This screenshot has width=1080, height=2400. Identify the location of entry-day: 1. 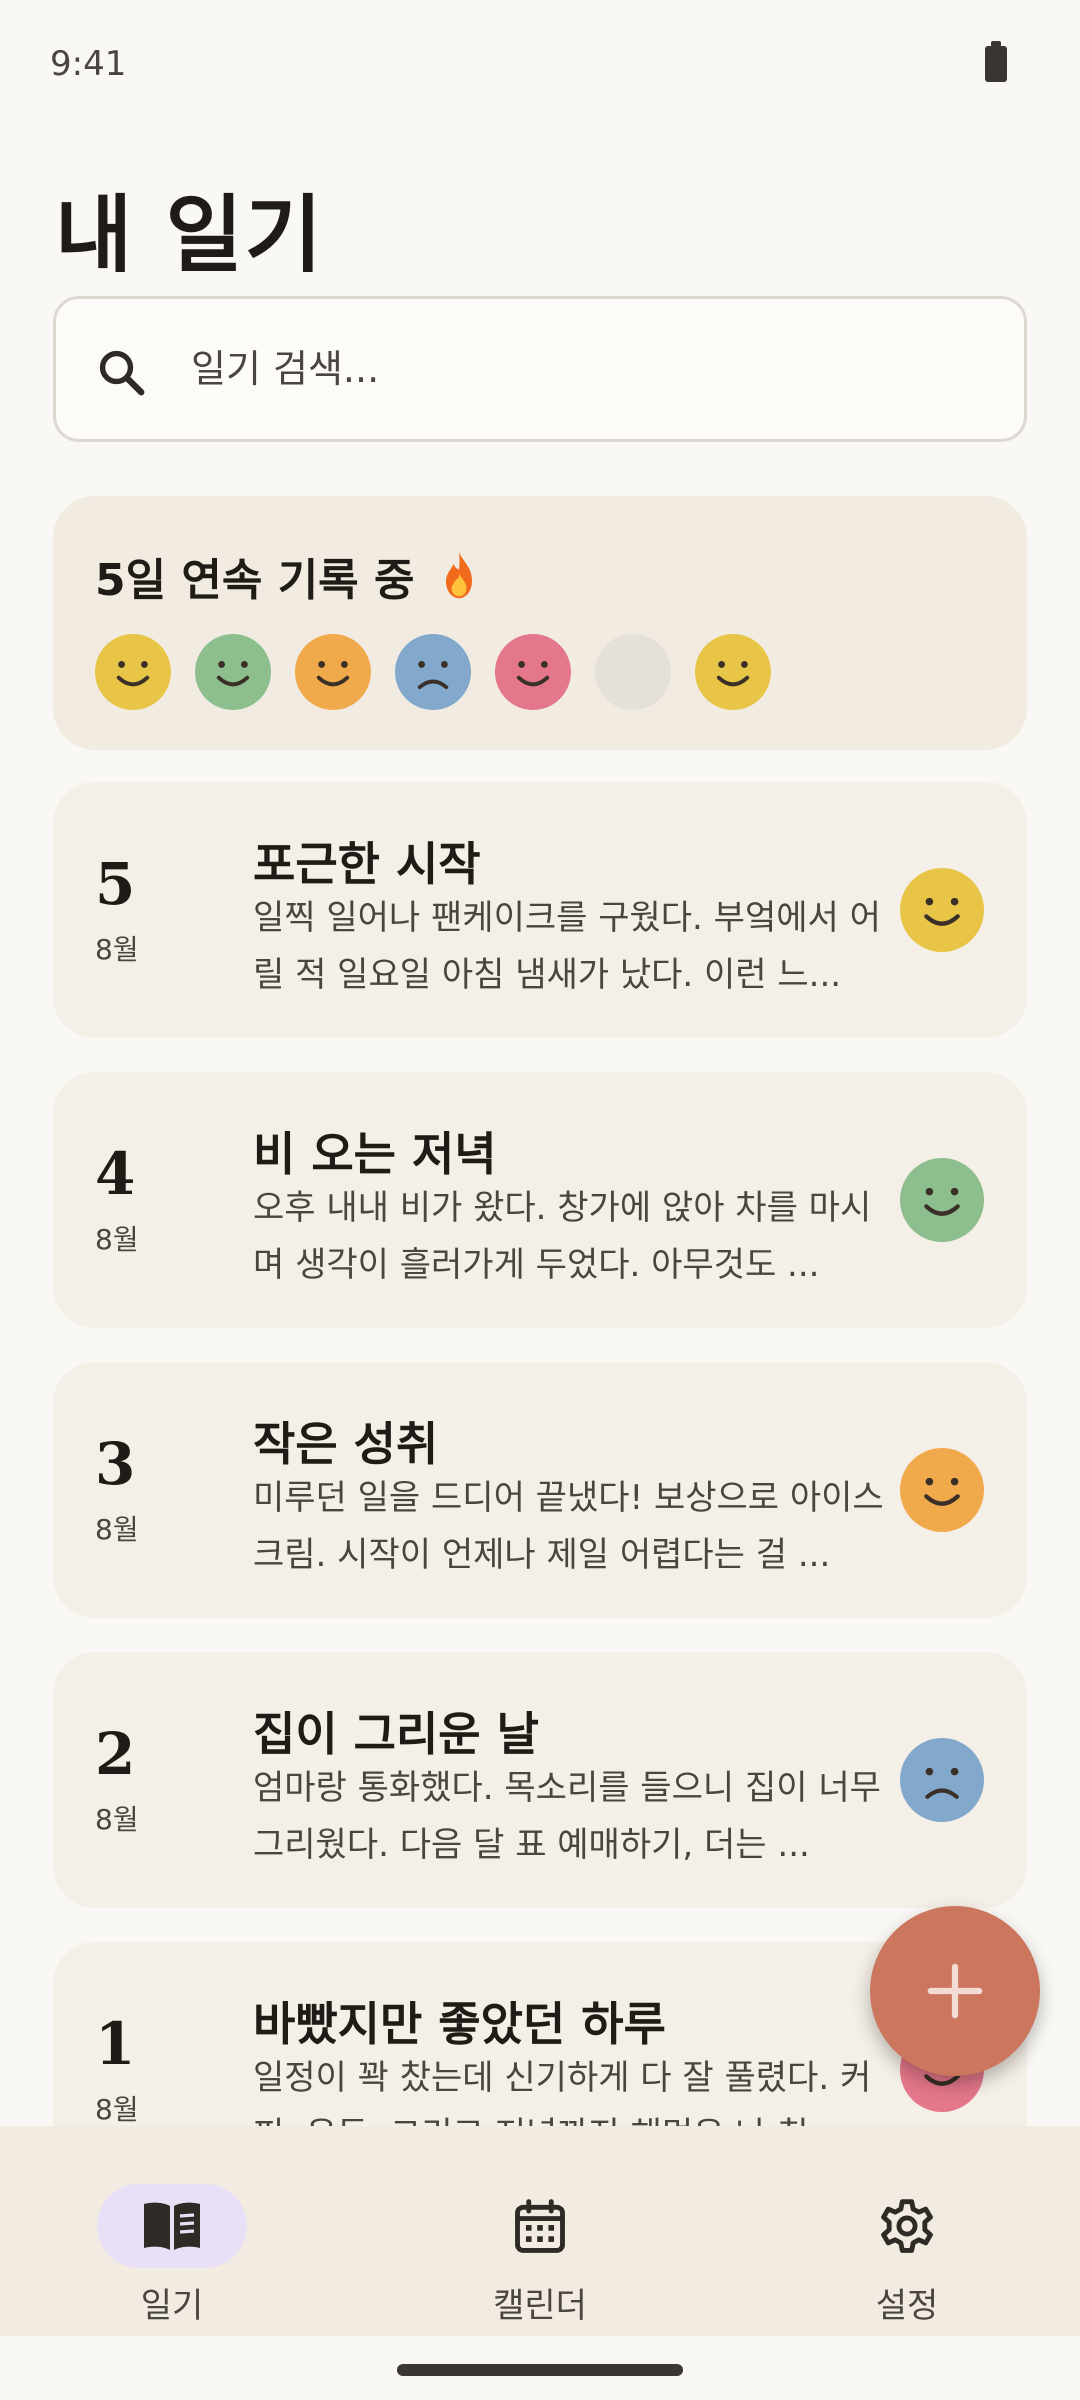
(115, 2044).